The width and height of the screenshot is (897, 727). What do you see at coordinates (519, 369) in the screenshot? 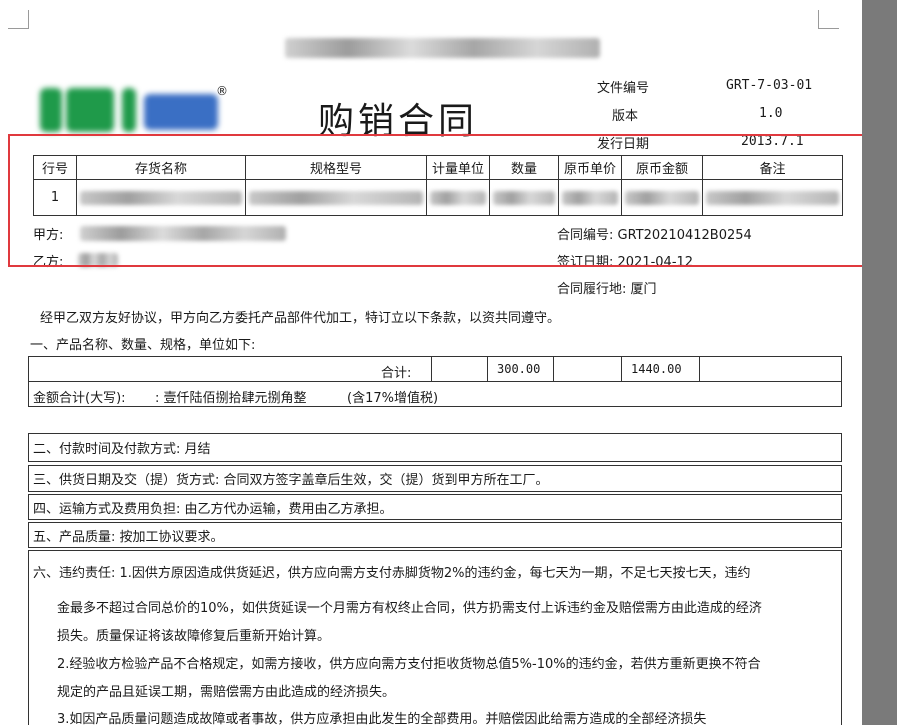
I see `totals-quantity: 300.00` at bounding box center [519, 369].